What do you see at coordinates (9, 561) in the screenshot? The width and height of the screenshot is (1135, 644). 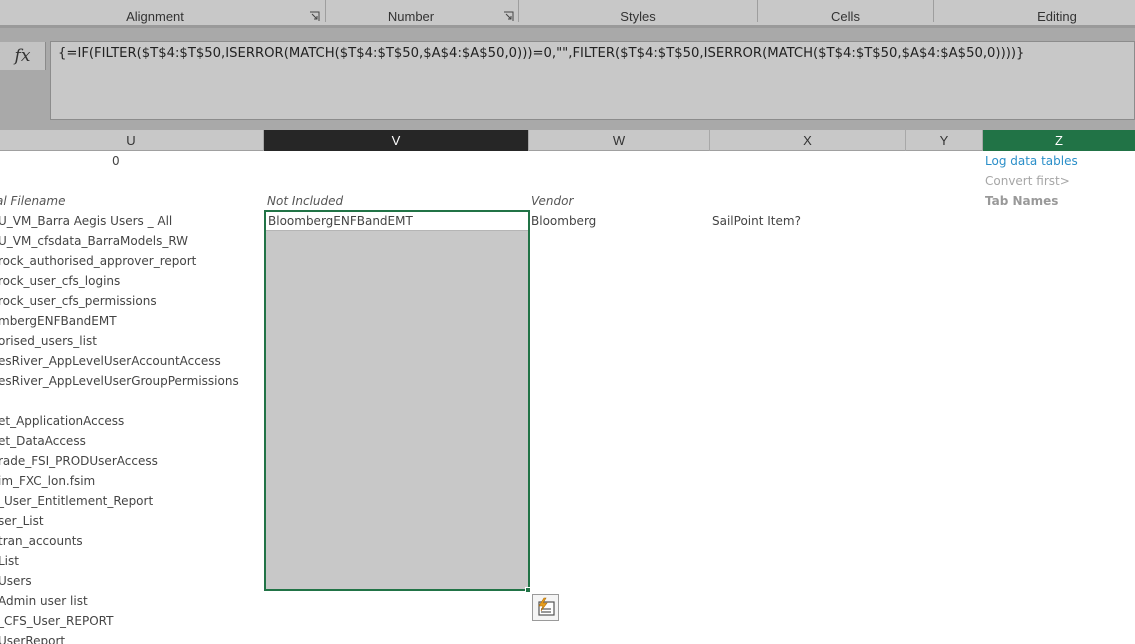 I see `filename-cell: List` at bounding box center [9, 561].